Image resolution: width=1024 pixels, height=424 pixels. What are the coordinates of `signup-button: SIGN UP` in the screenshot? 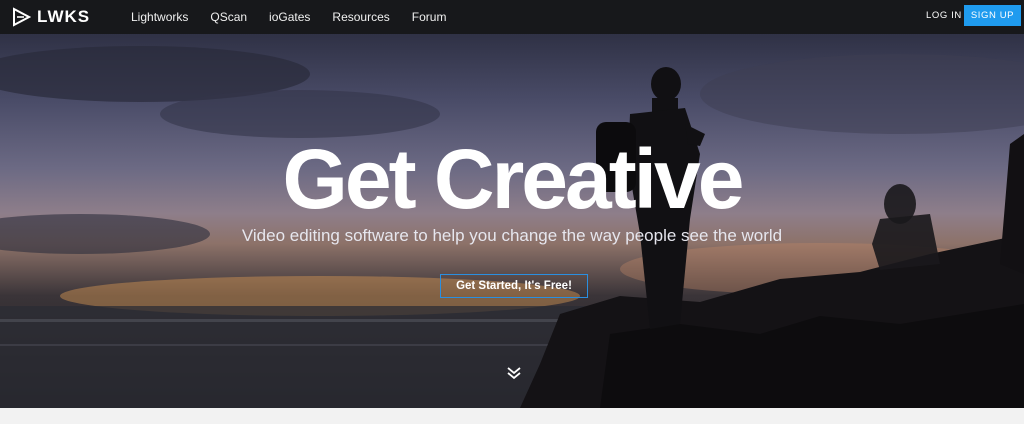 It's located at (992, 15).